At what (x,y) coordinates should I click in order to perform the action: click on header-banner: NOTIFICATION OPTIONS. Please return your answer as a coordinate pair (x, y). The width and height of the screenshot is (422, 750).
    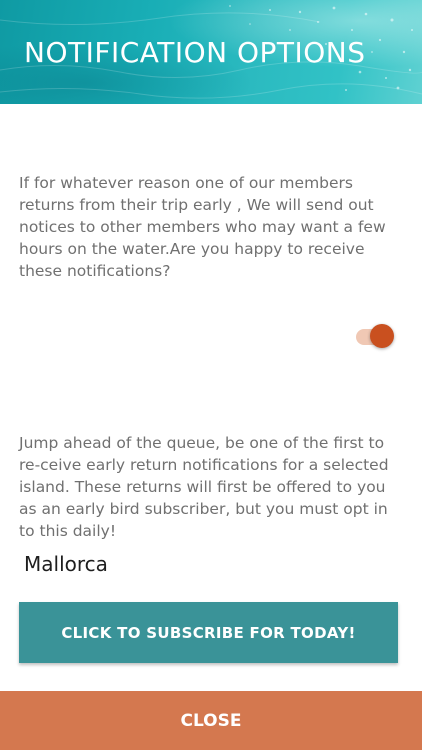
    Looking at the image, I should click on (211, 52).